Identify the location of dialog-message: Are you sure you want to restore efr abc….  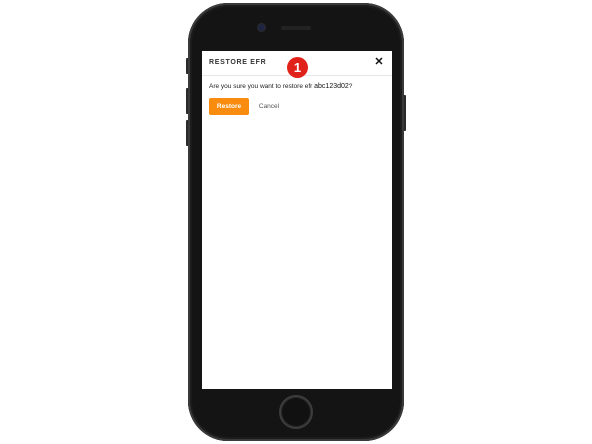
(280, 86).